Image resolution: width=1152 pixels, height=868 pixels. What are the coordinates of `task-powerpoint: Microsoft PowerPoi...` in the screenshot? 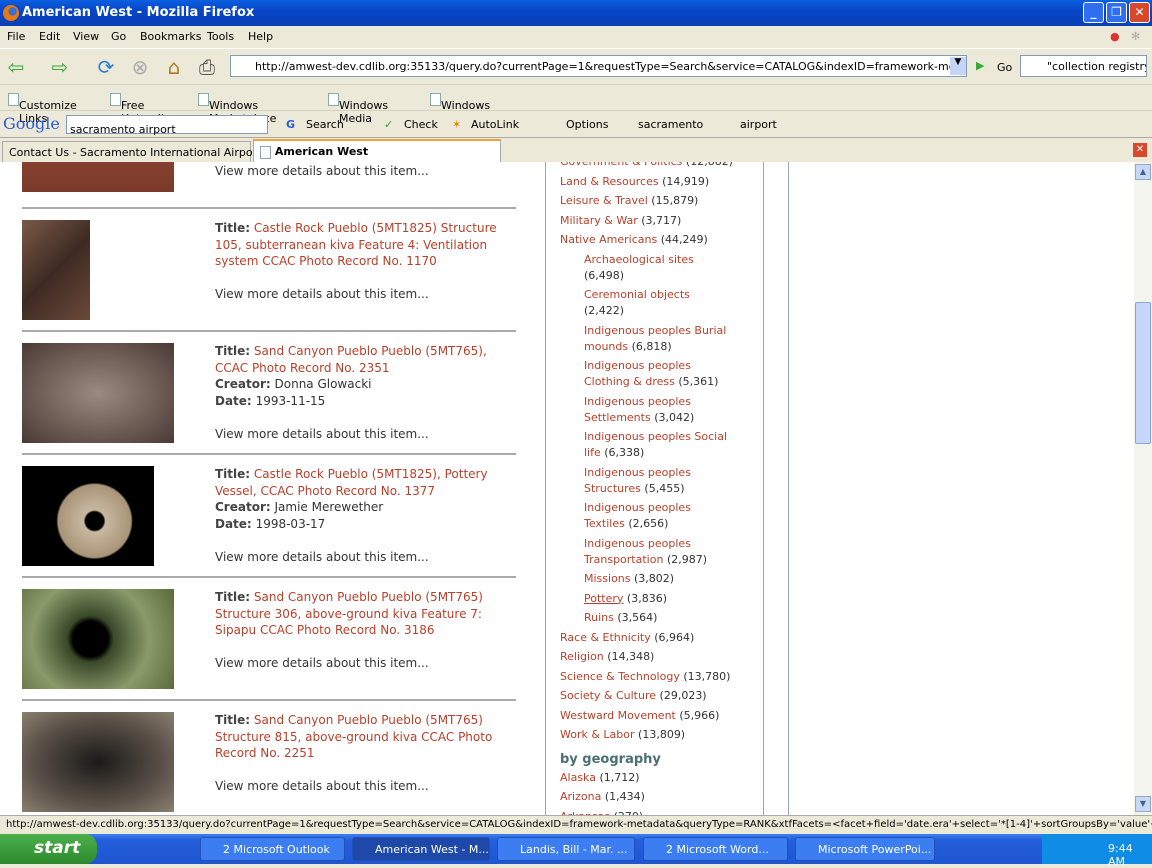 It's located at (865, 849).